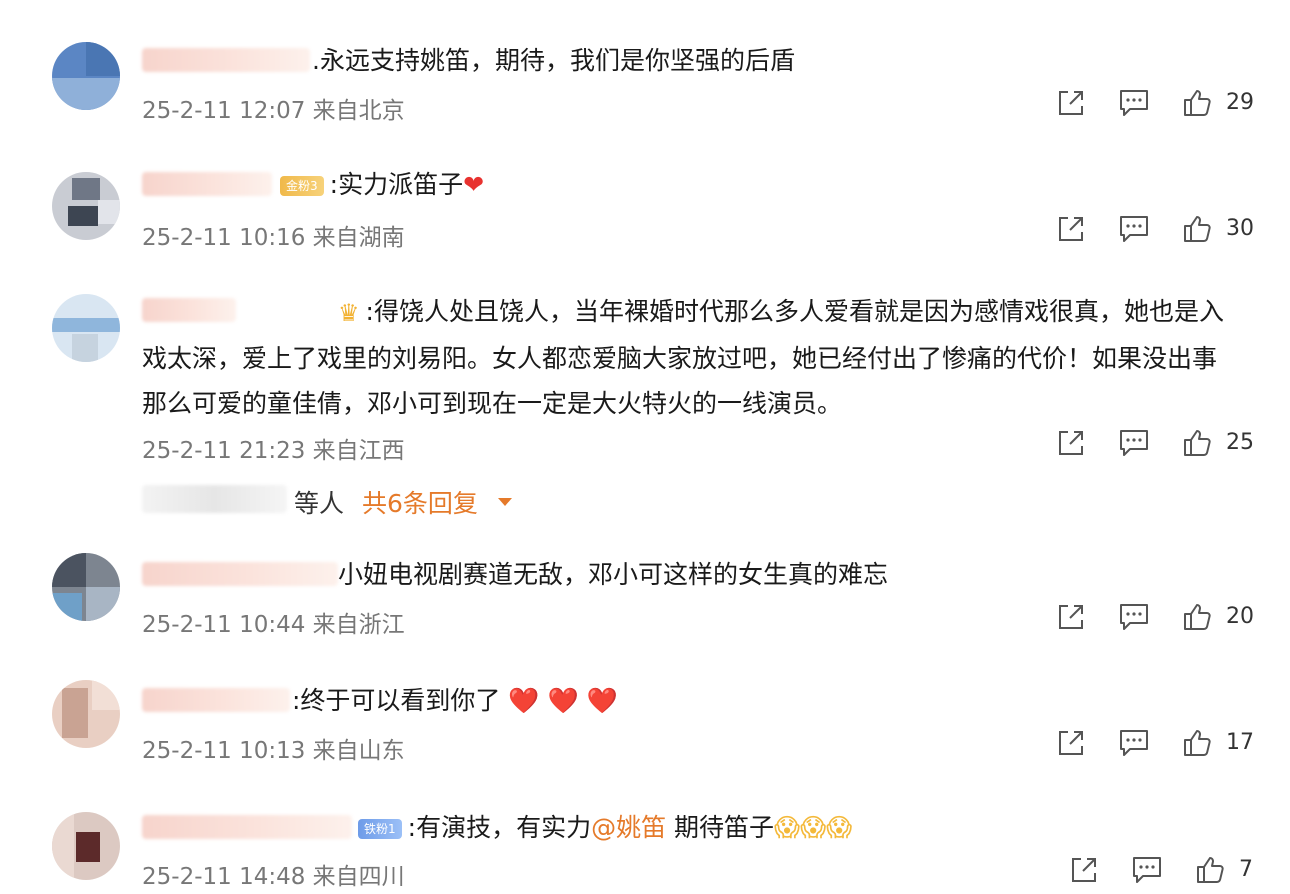 The height and width of the screenshot is (894, 1290). Describe the element at coordinates (396, 700) in the screenshot. I see `comment-text: :终于可以看到你了` at that location.